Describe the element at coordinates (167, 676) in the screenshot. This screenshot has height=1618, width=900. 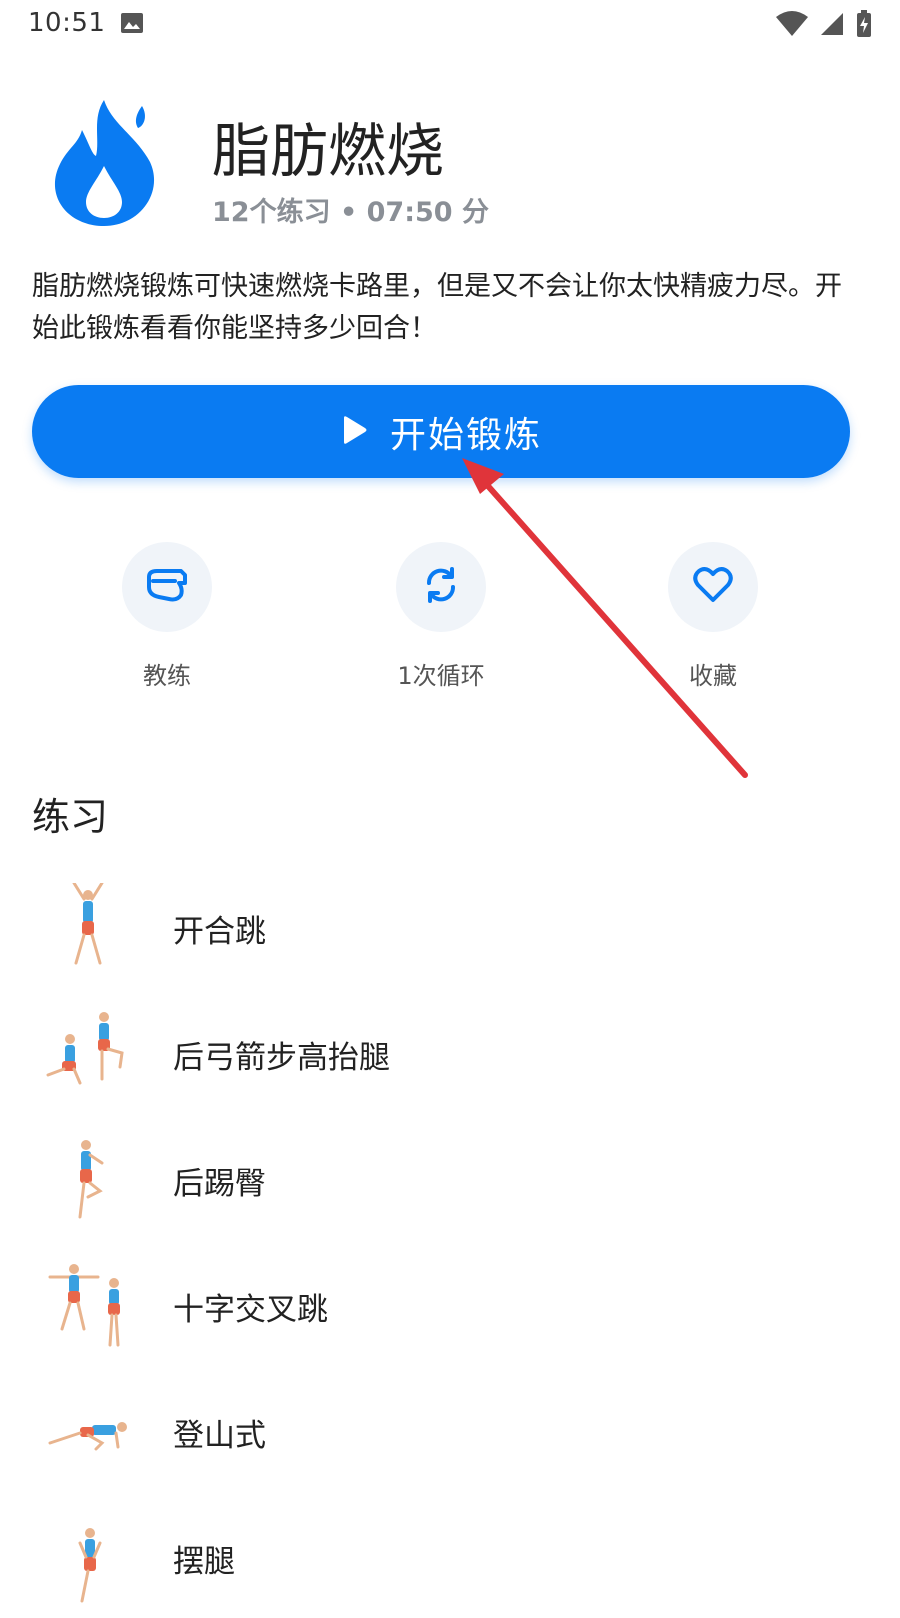
I see `coach-label: 教练` at that location.